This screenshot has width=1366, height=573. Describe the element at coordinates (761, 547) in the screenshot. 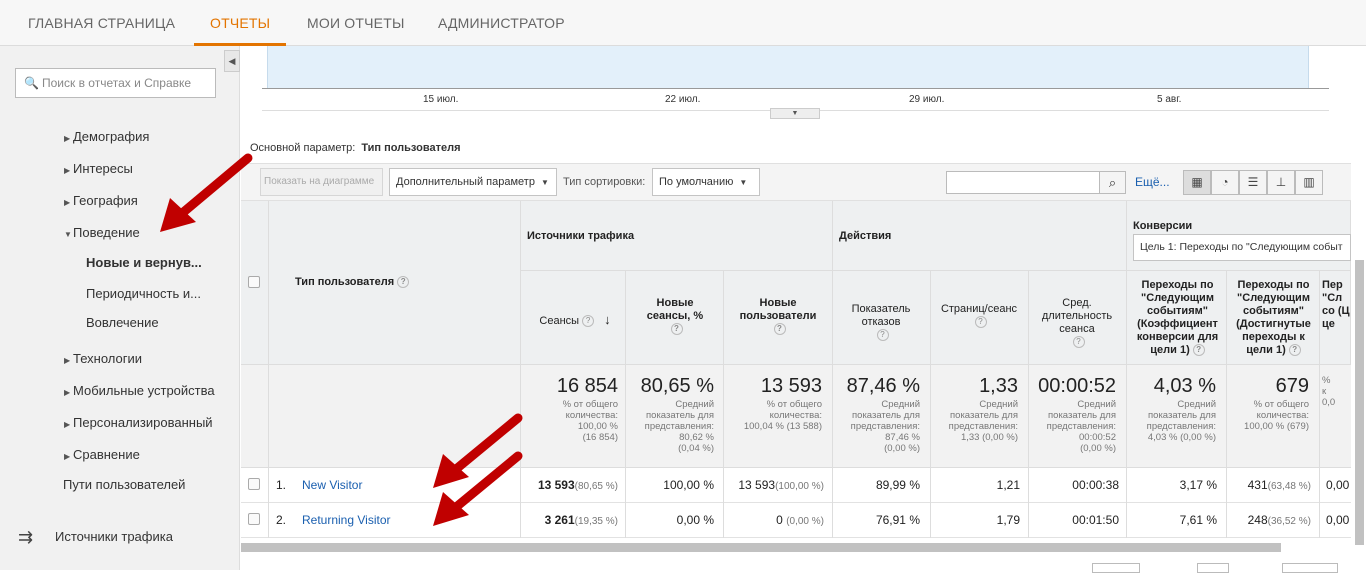

I see `horizontal-scrollbar` at that location.